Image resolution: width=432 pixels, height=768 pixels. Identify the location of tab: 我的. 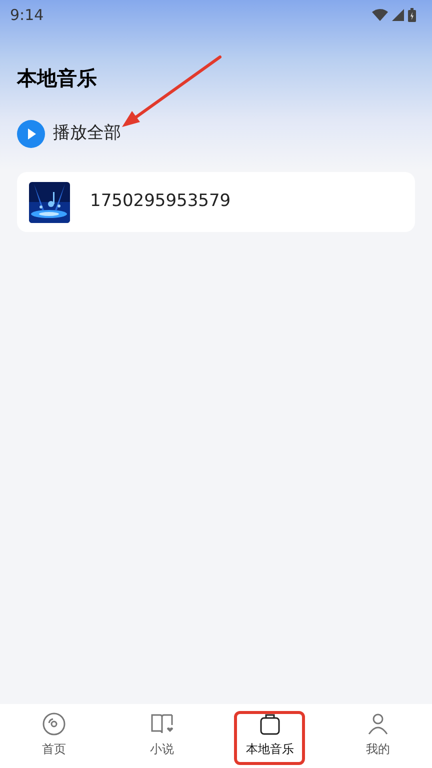
(378, 736).